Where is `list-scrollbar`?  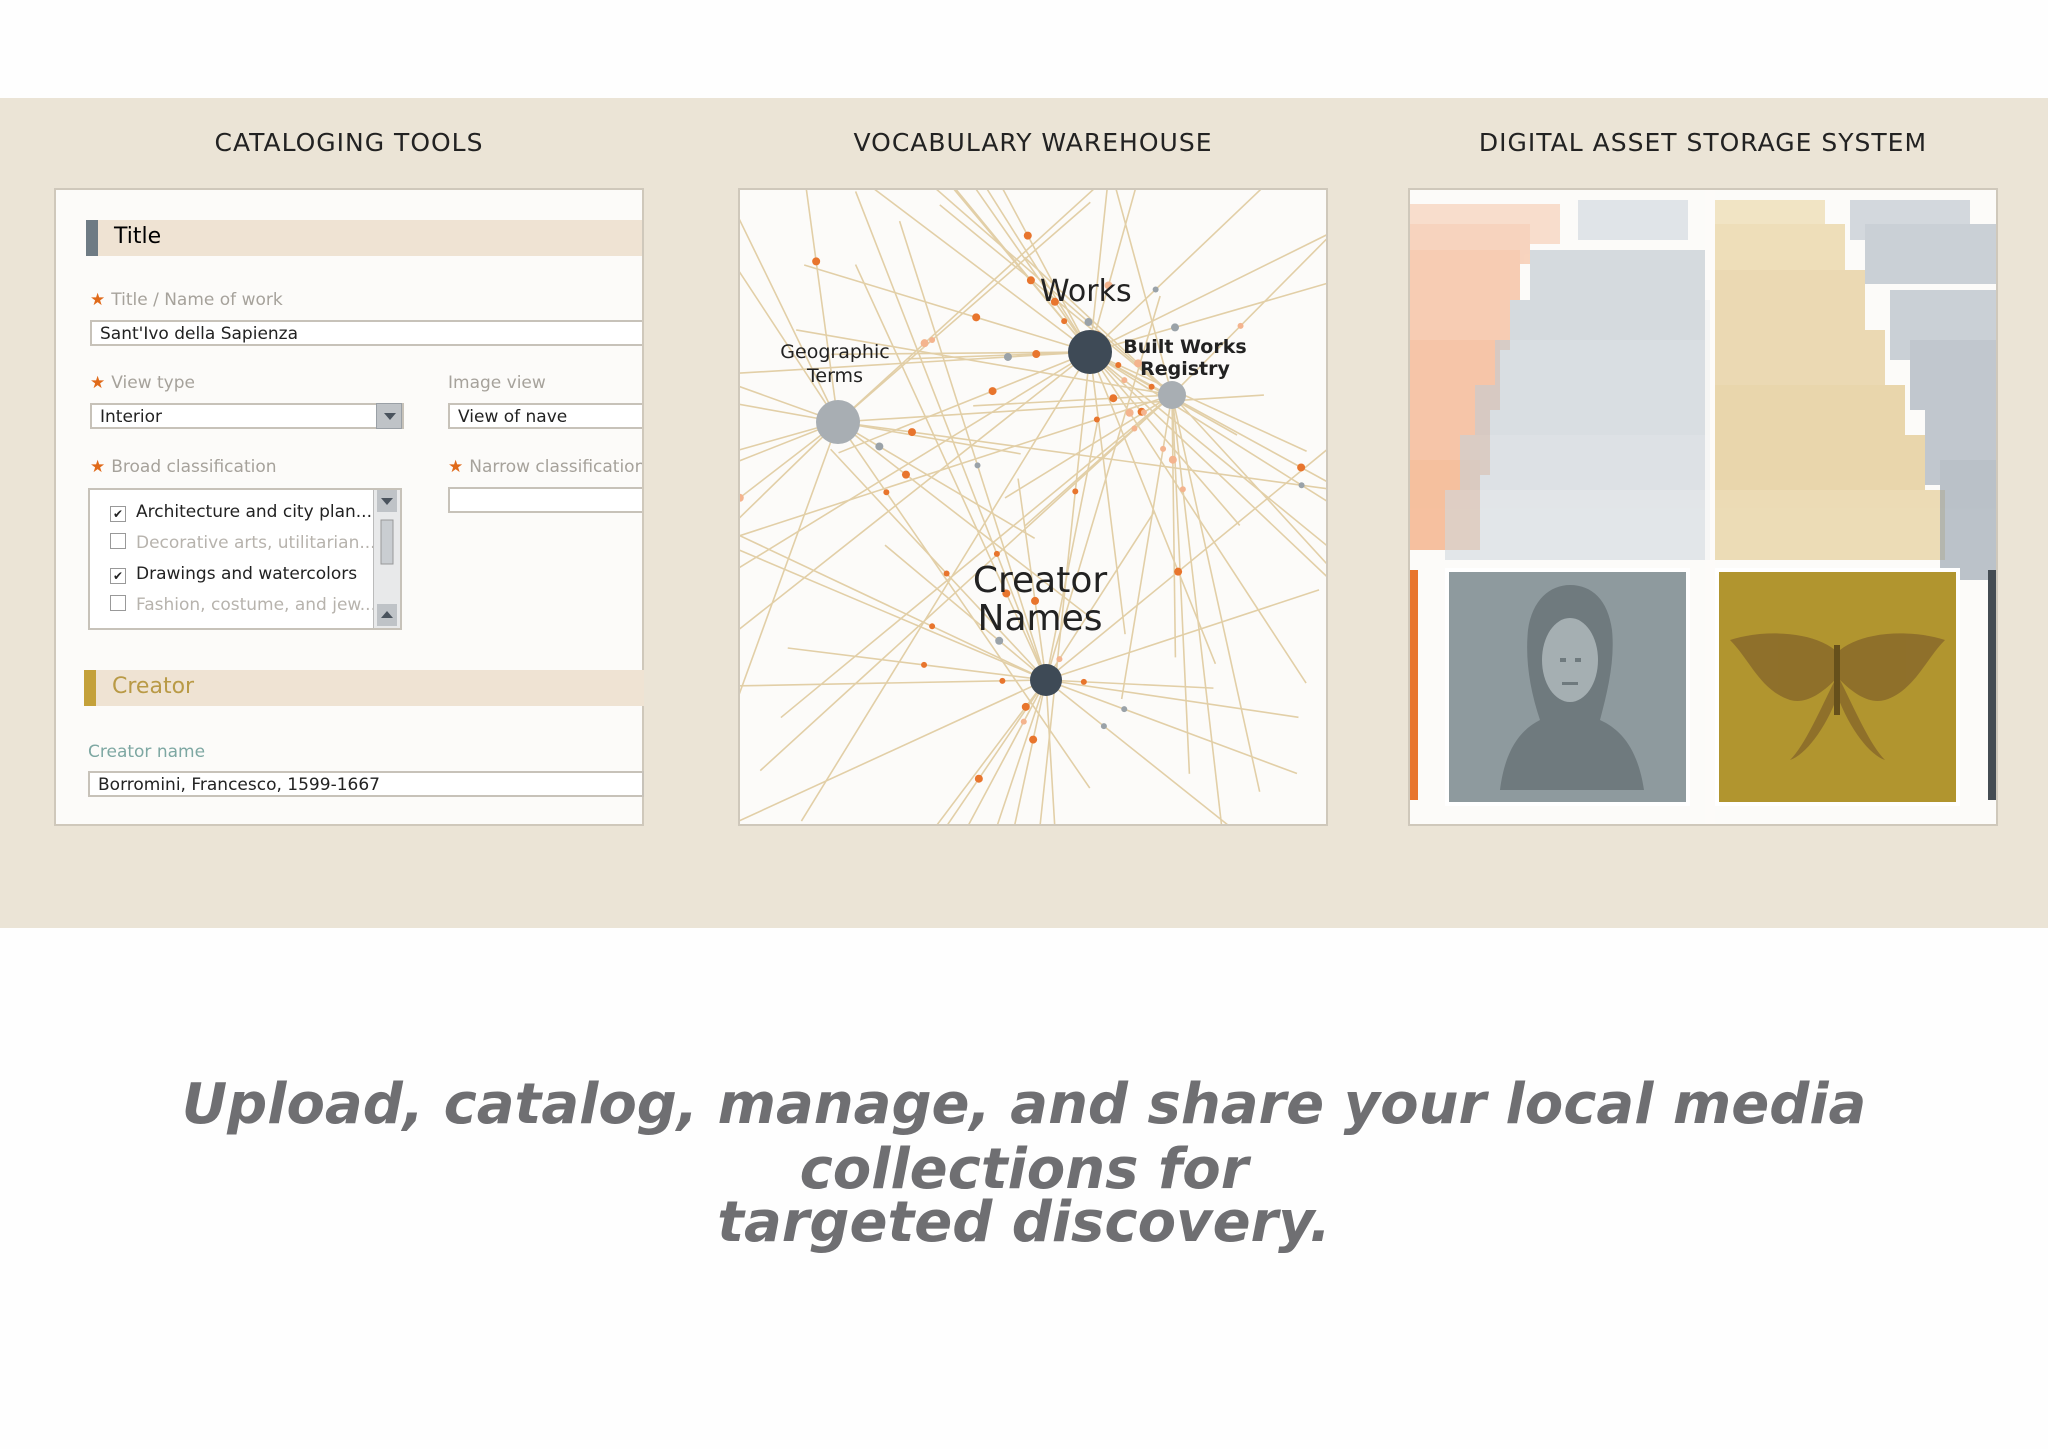 list-scrollbar is located at coordinates (386, 559).